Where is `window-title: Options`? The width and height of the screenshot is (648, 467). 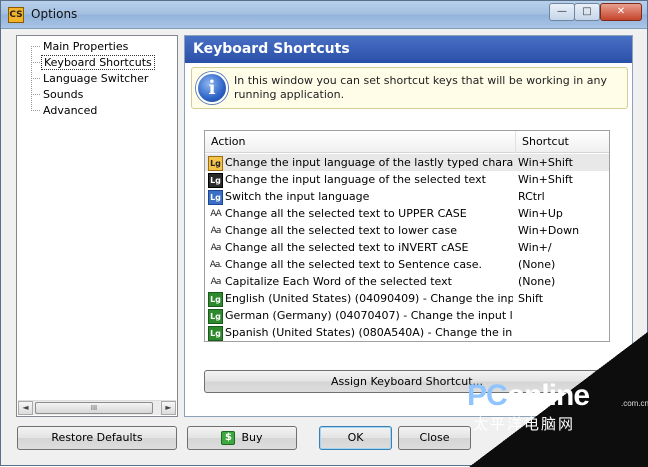 window-title: Options is located at coordinates (54, 14).